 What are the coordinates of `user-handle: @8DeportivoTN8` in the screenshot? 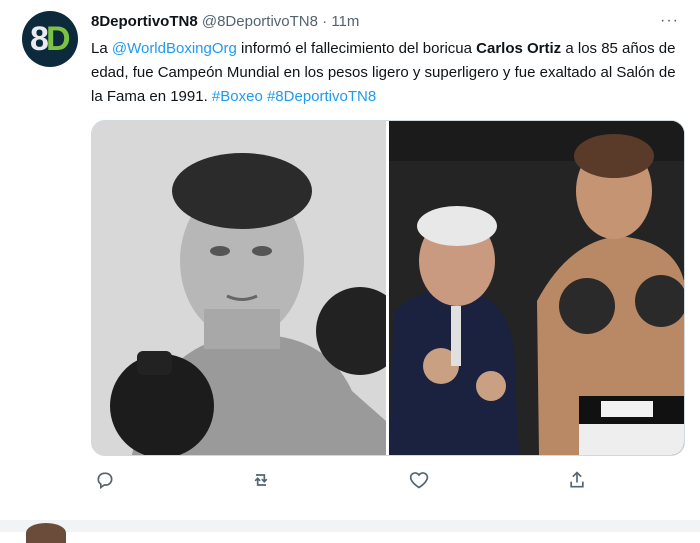 It's located at (260, 21).